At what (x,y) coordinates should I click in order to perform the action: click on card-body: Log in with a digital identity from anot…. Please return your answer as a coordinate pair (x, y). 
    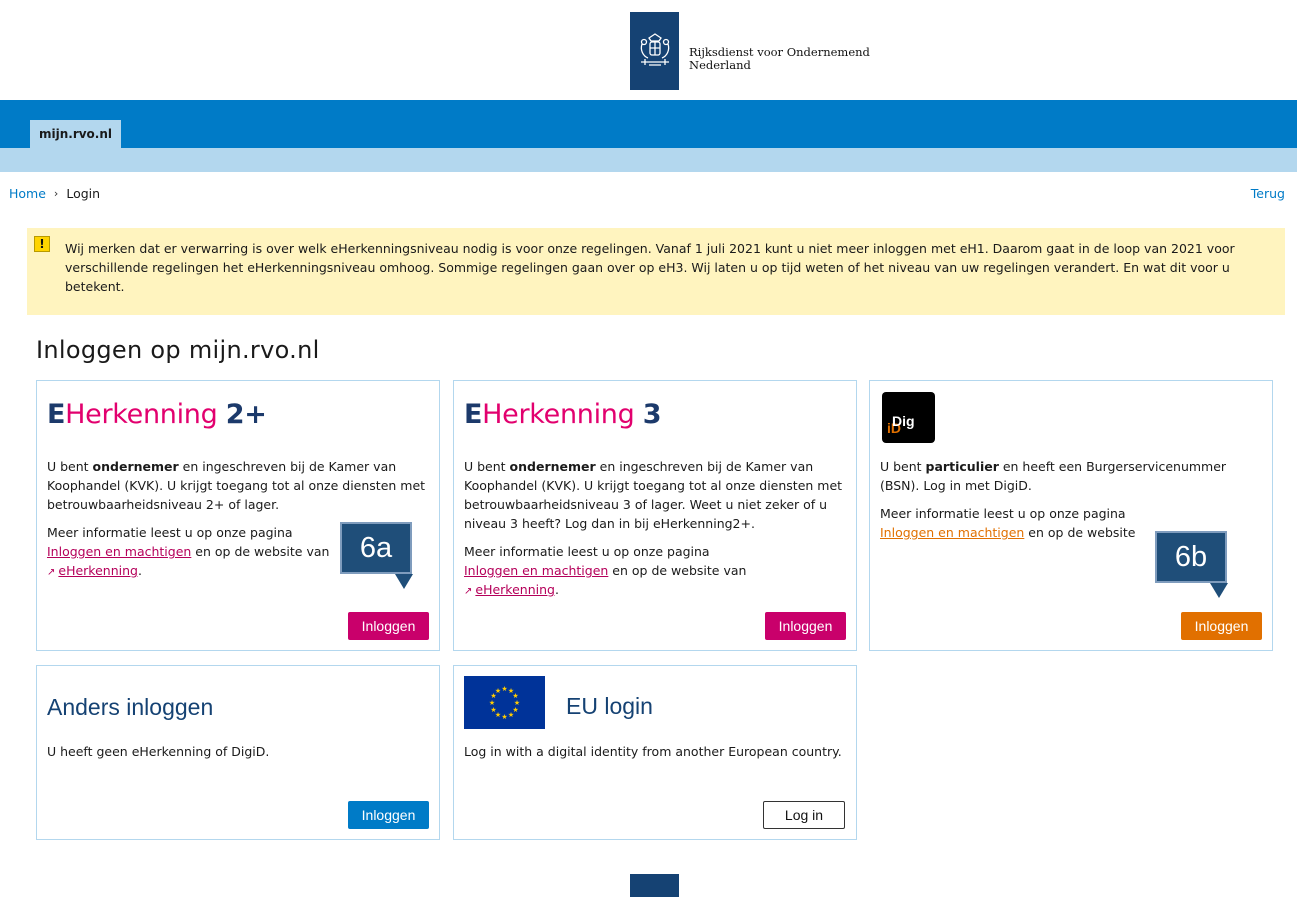
    Looking at the image, I should click on (655, 751).